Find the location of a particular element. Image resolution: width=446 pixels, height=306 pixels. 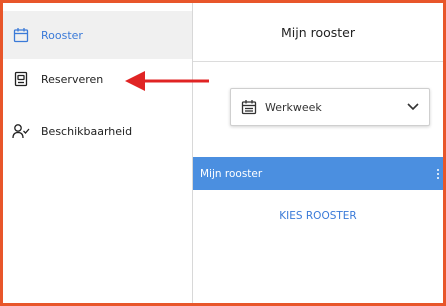

header-divider is located at coordinates (318, 61).